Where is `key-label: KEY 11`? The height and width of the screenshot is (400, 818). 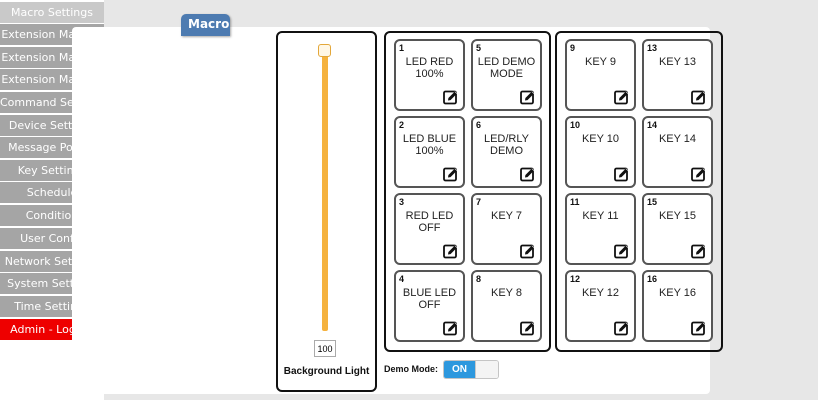 key-label: KEY 11 is located at coordinates (600, 216).